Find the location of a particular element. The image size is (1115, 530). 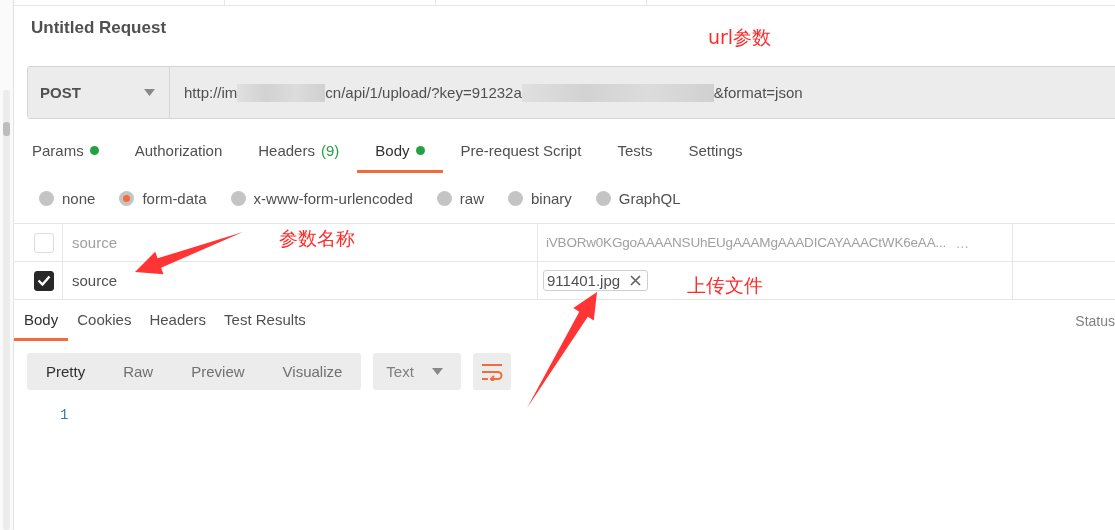

scrollbar is located at coordinates (6, 310).